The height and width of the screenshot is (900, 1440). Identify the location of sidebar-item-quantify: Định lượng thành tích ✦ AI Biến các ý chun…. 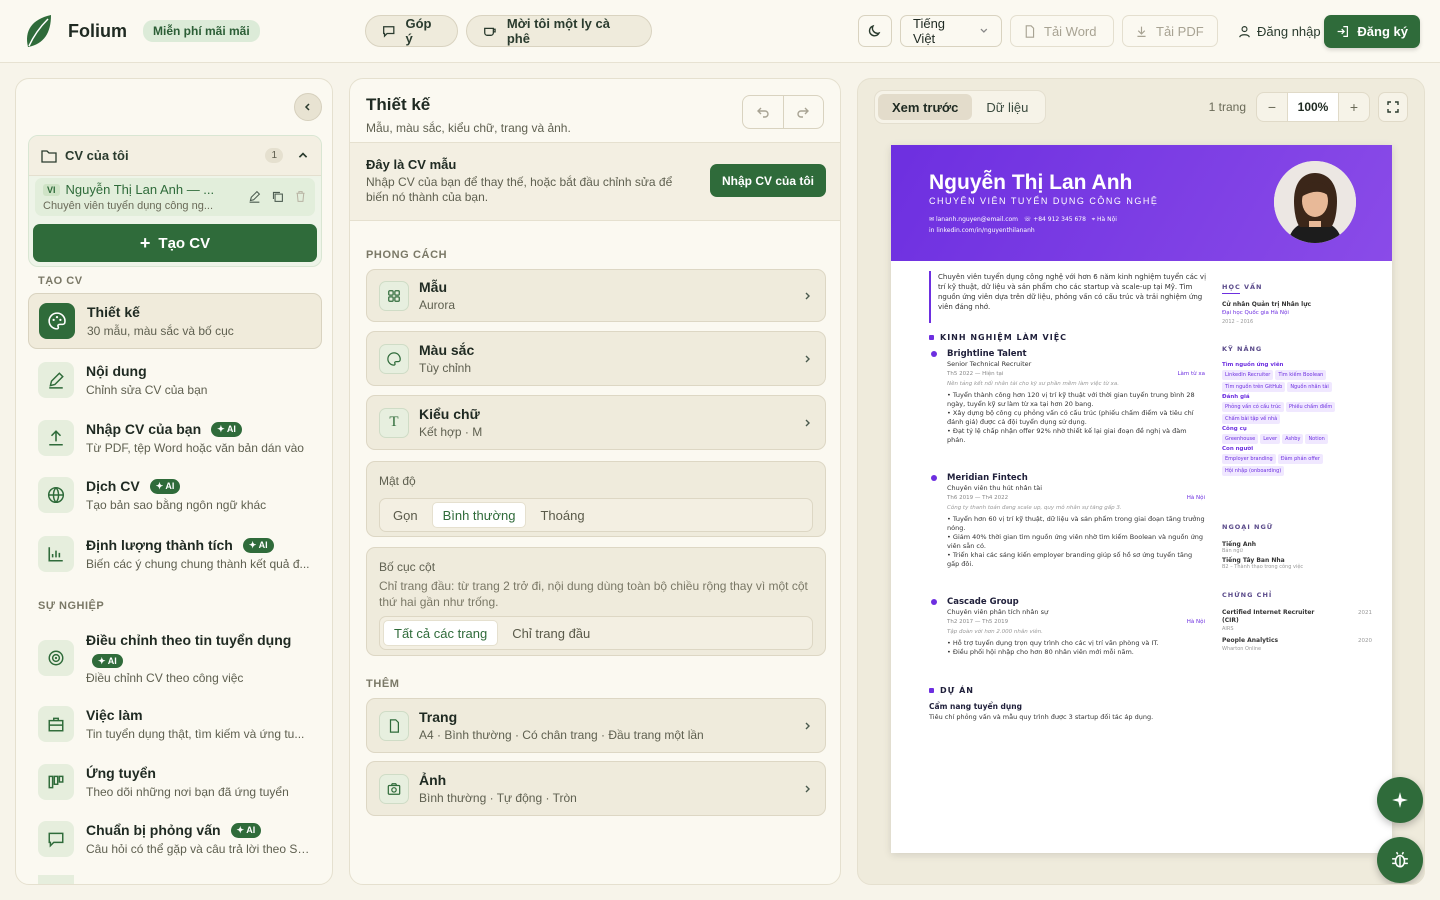
(175, 554).